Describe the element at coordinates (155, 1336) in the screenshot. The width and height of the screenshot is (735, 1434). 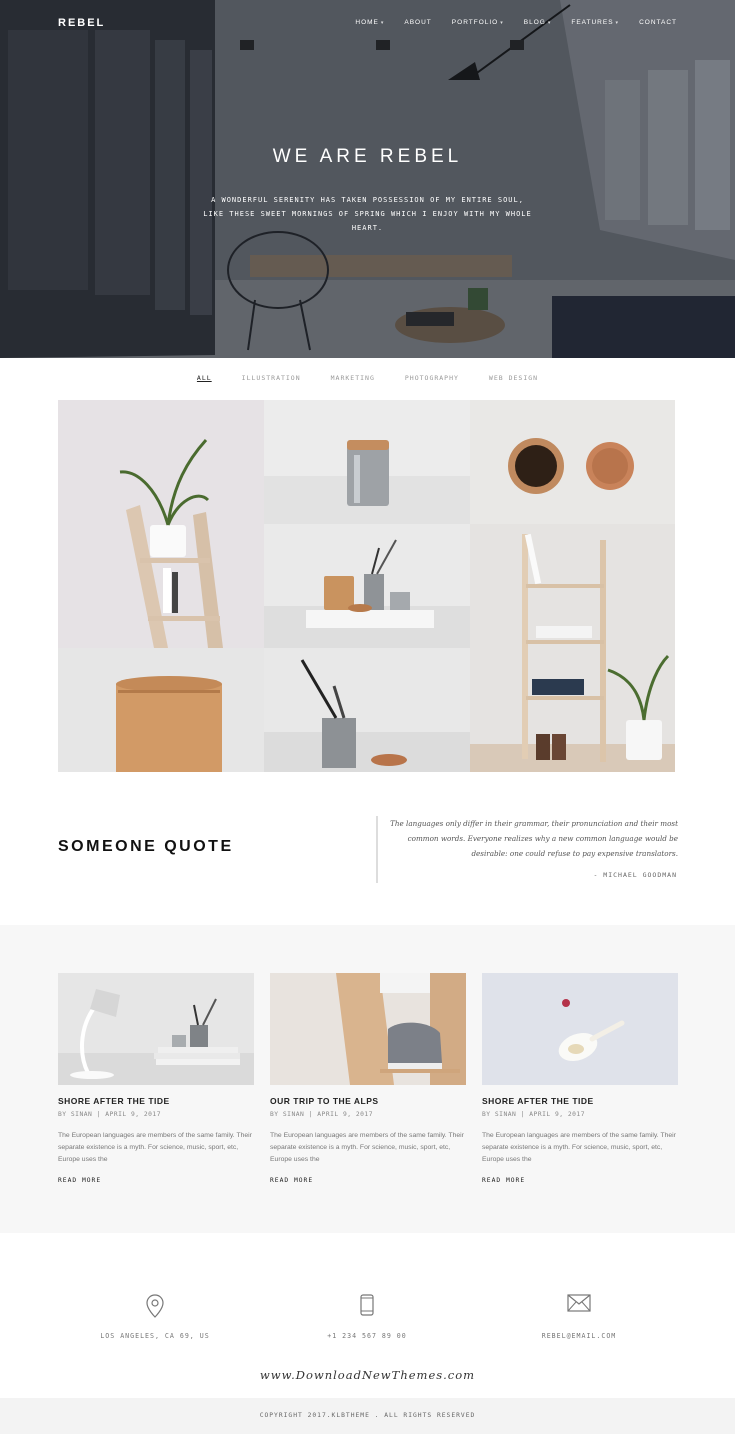
I see `contact-address-text: LOS ANGELES, CA 69, US` at that location.